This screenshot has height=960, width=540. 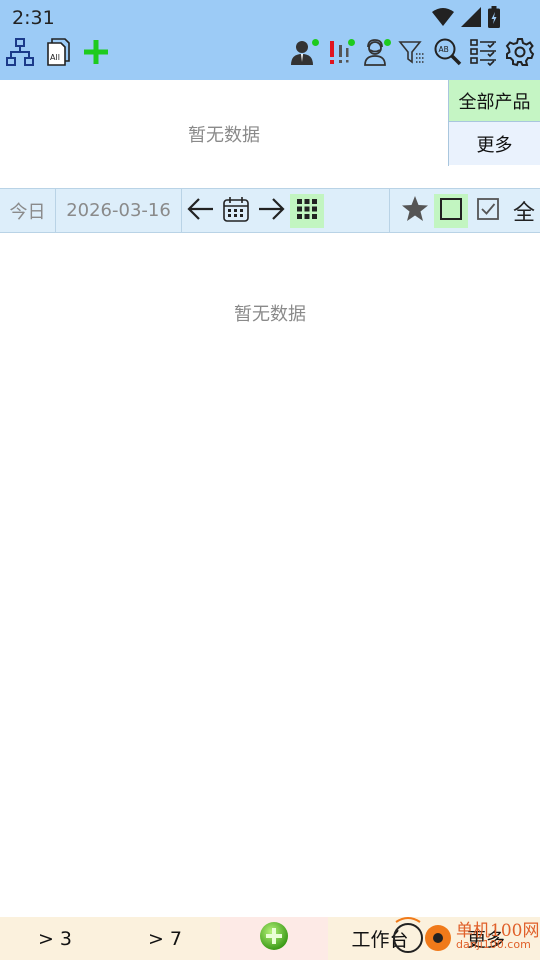 What do you see at coordinates (165, 938) in the screenshot?
I see `nav-within-7: > 7` at bounding box center [165, 938].